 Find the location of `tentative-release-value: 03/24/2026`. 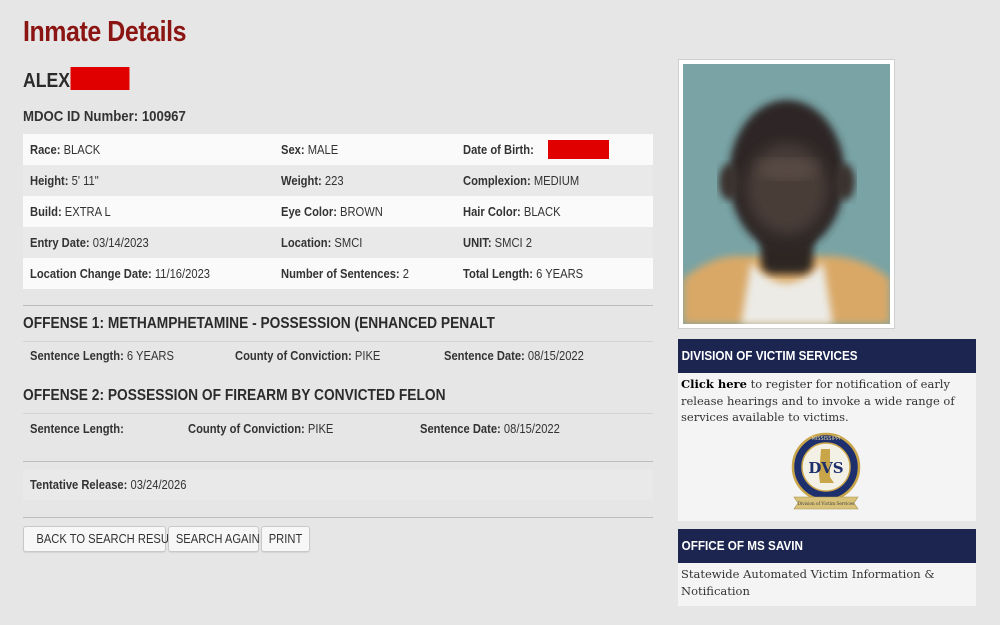

tentative-release-value: 03/24/2026 is located at coordinates (158, 484).